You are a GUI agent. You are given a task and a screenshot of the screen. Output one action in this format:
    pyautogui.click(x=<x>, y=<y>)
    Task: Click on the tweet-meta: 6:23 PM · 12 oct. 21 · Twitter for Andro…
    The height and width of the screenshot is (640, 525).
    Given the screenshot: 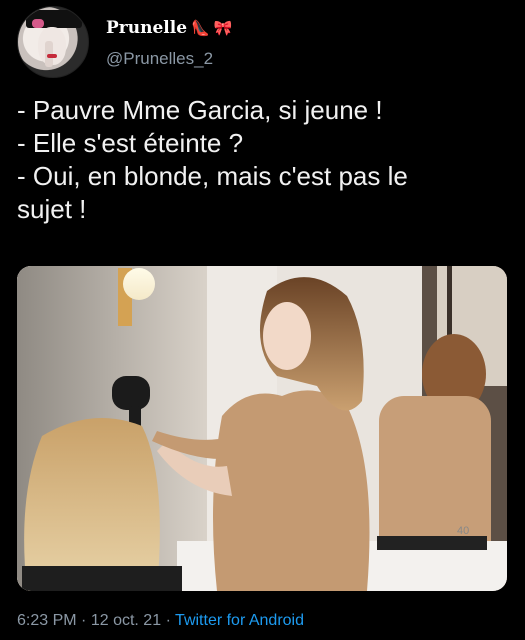 What is the action you would take?
    pyautogui.click(x=160, y=621)
    